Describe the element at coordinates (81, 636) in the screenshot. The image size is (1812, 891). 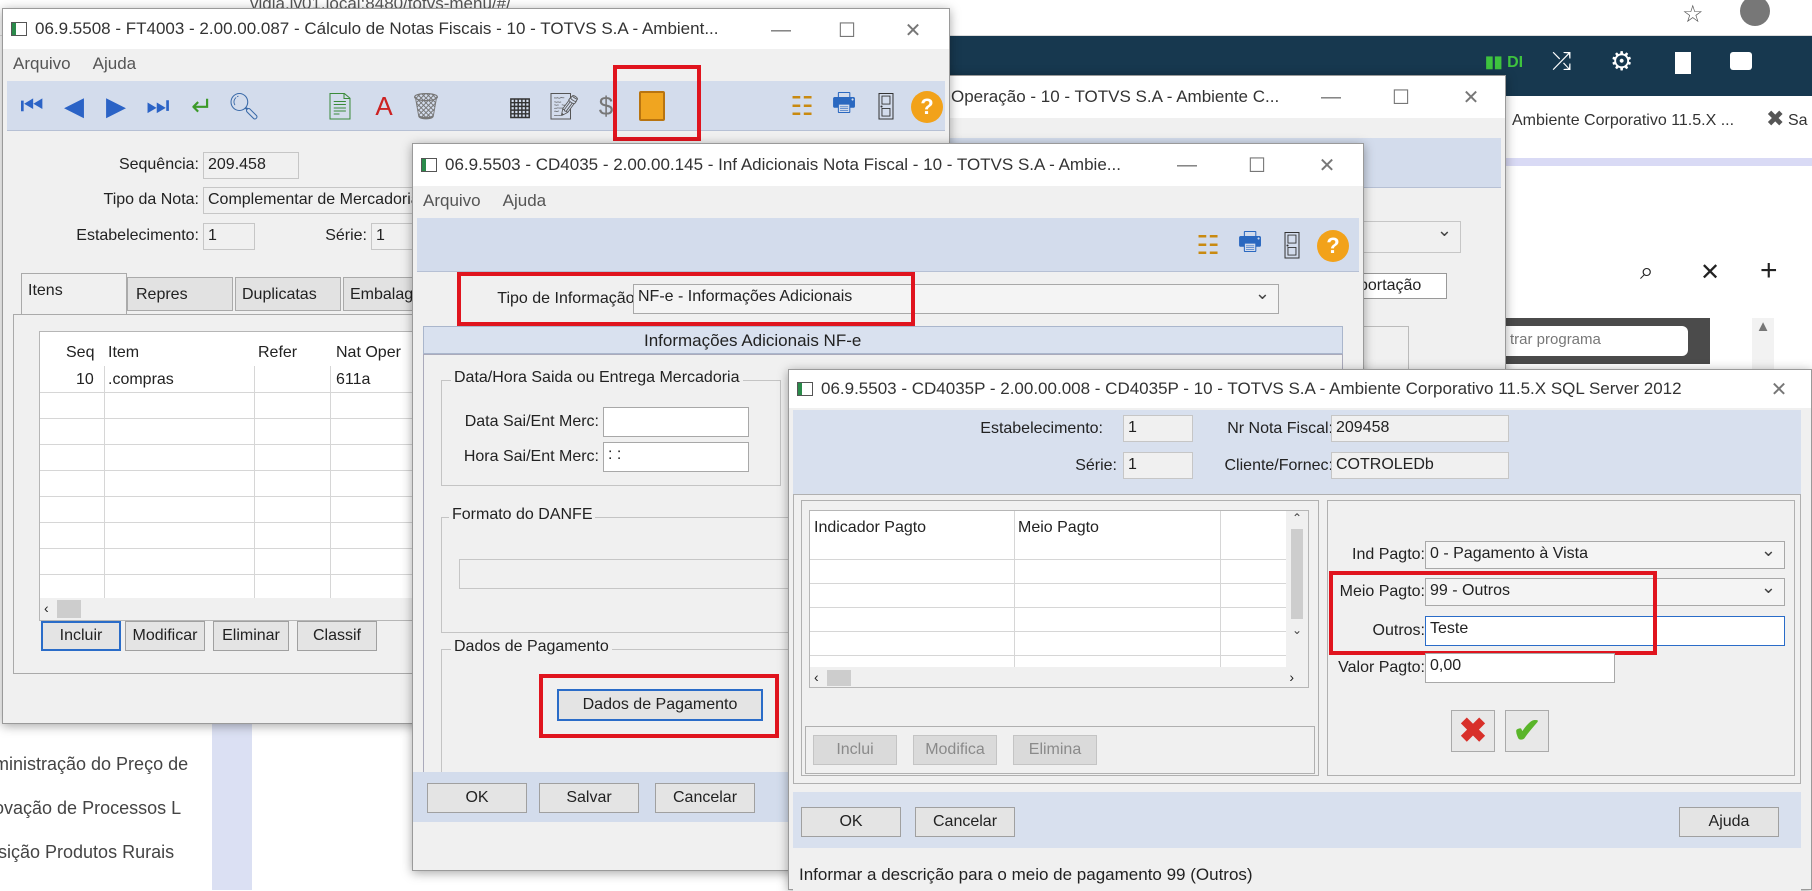
I see `incluir-button: Incluir` at that location.